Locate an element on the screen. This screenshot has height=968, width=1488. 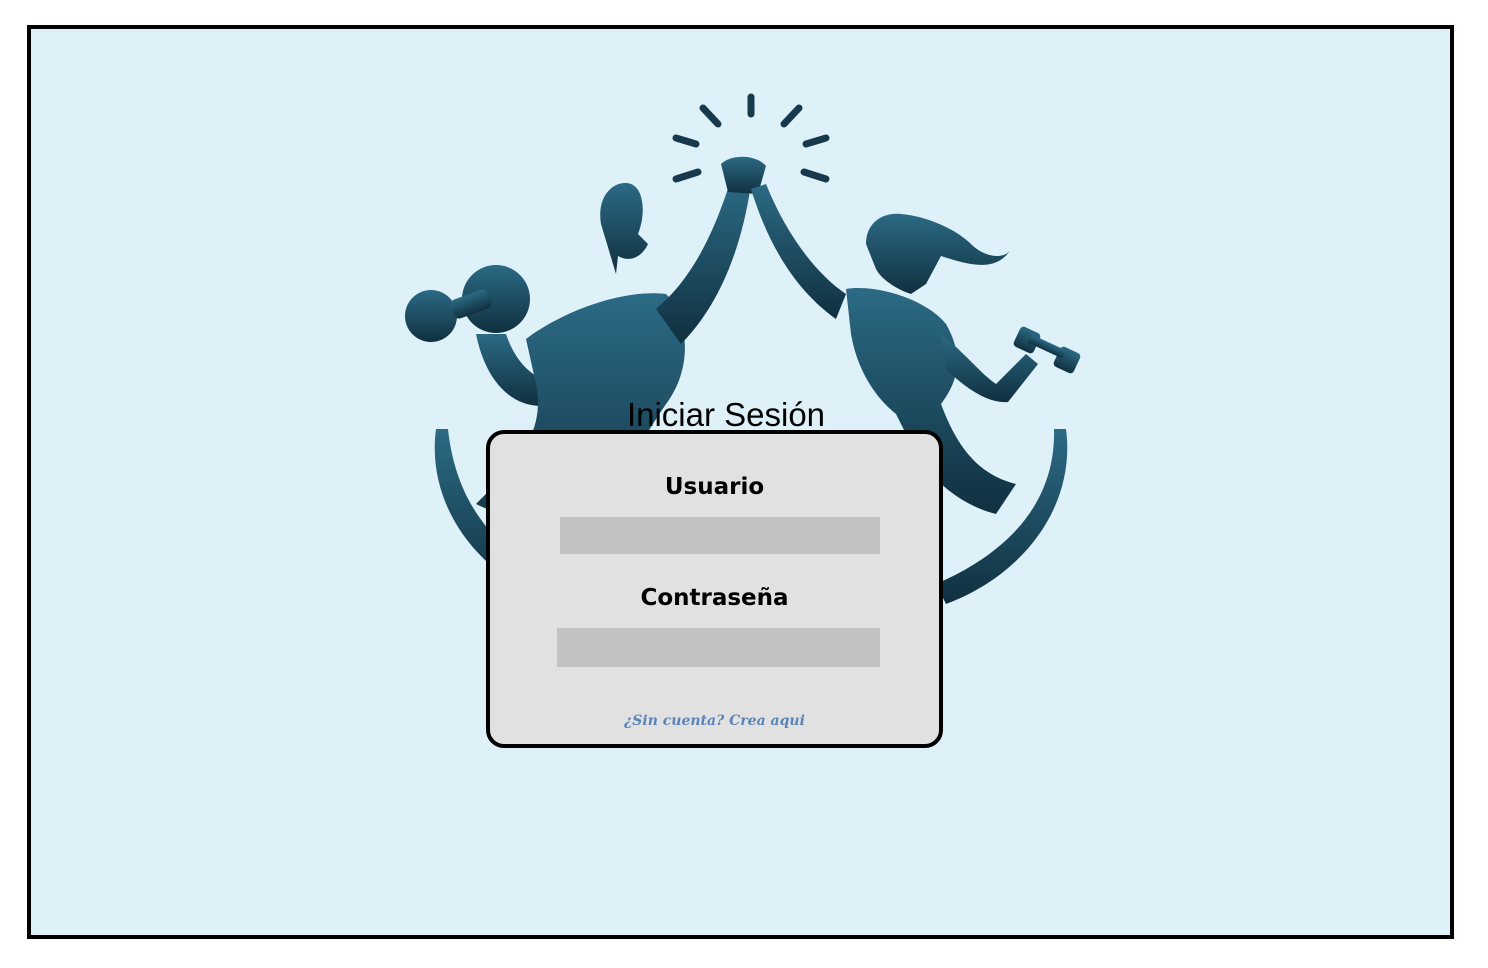
page-title: Iniciar Sesión is located at coordinates (726, 414).